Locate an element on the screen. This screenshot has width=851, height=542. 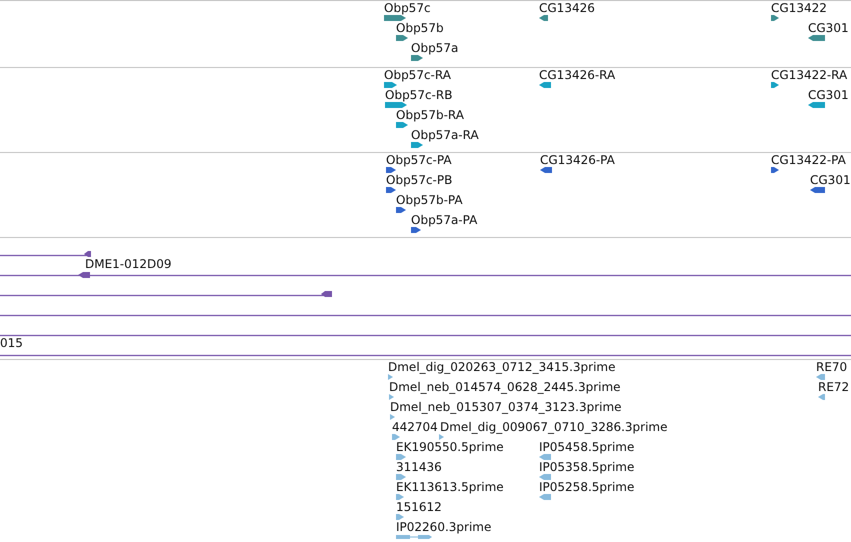
feature-label: Obp57b is located at coordinates (420, 28).